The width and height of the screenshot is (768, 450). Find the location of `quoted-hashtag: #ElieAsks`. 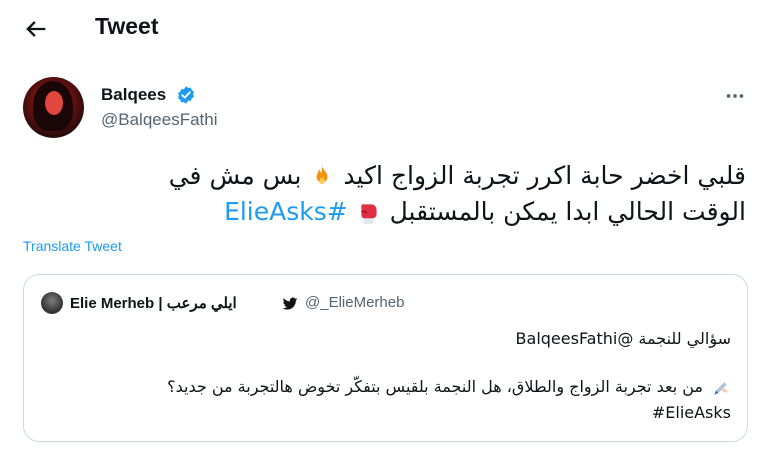

quoted-hashtag: #ElieAsks is located at coordinates (691, 412).